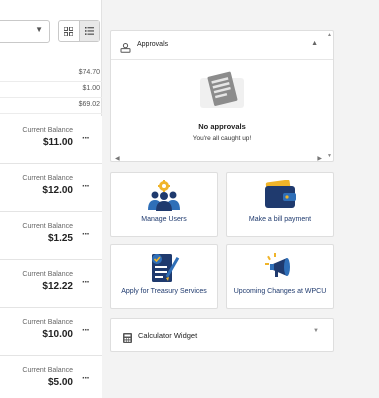  Describe the element at coordinates (280, 291) in the screenshot. I see `tile-label: Upcoming Changes at WPCU` at that location.